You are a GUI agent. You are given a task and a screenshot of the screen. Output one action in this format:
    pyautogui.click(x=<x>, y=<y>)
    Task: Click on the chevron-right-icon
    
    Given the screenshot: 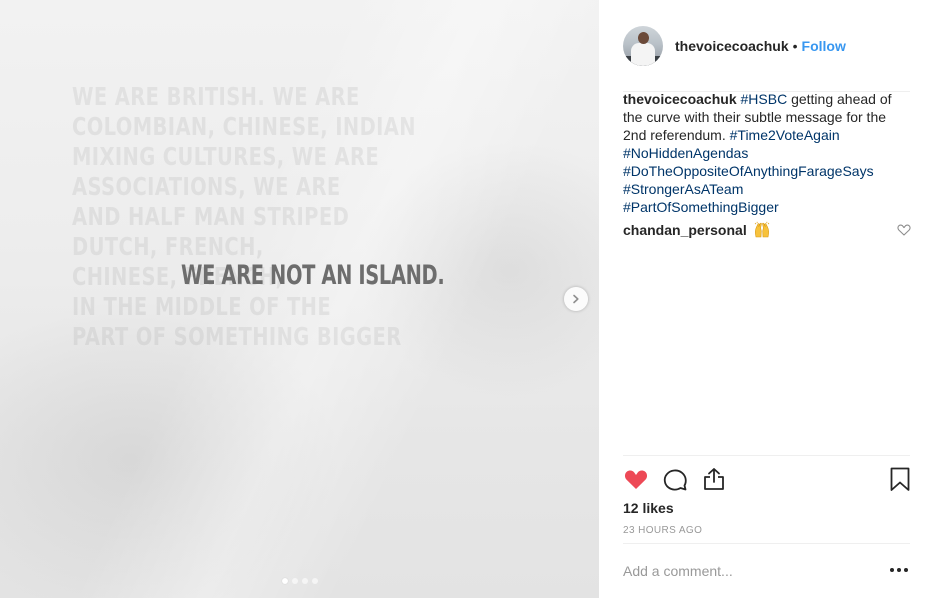 What is the action you would take?
    pyautogui.click(x=576, y=299)
    